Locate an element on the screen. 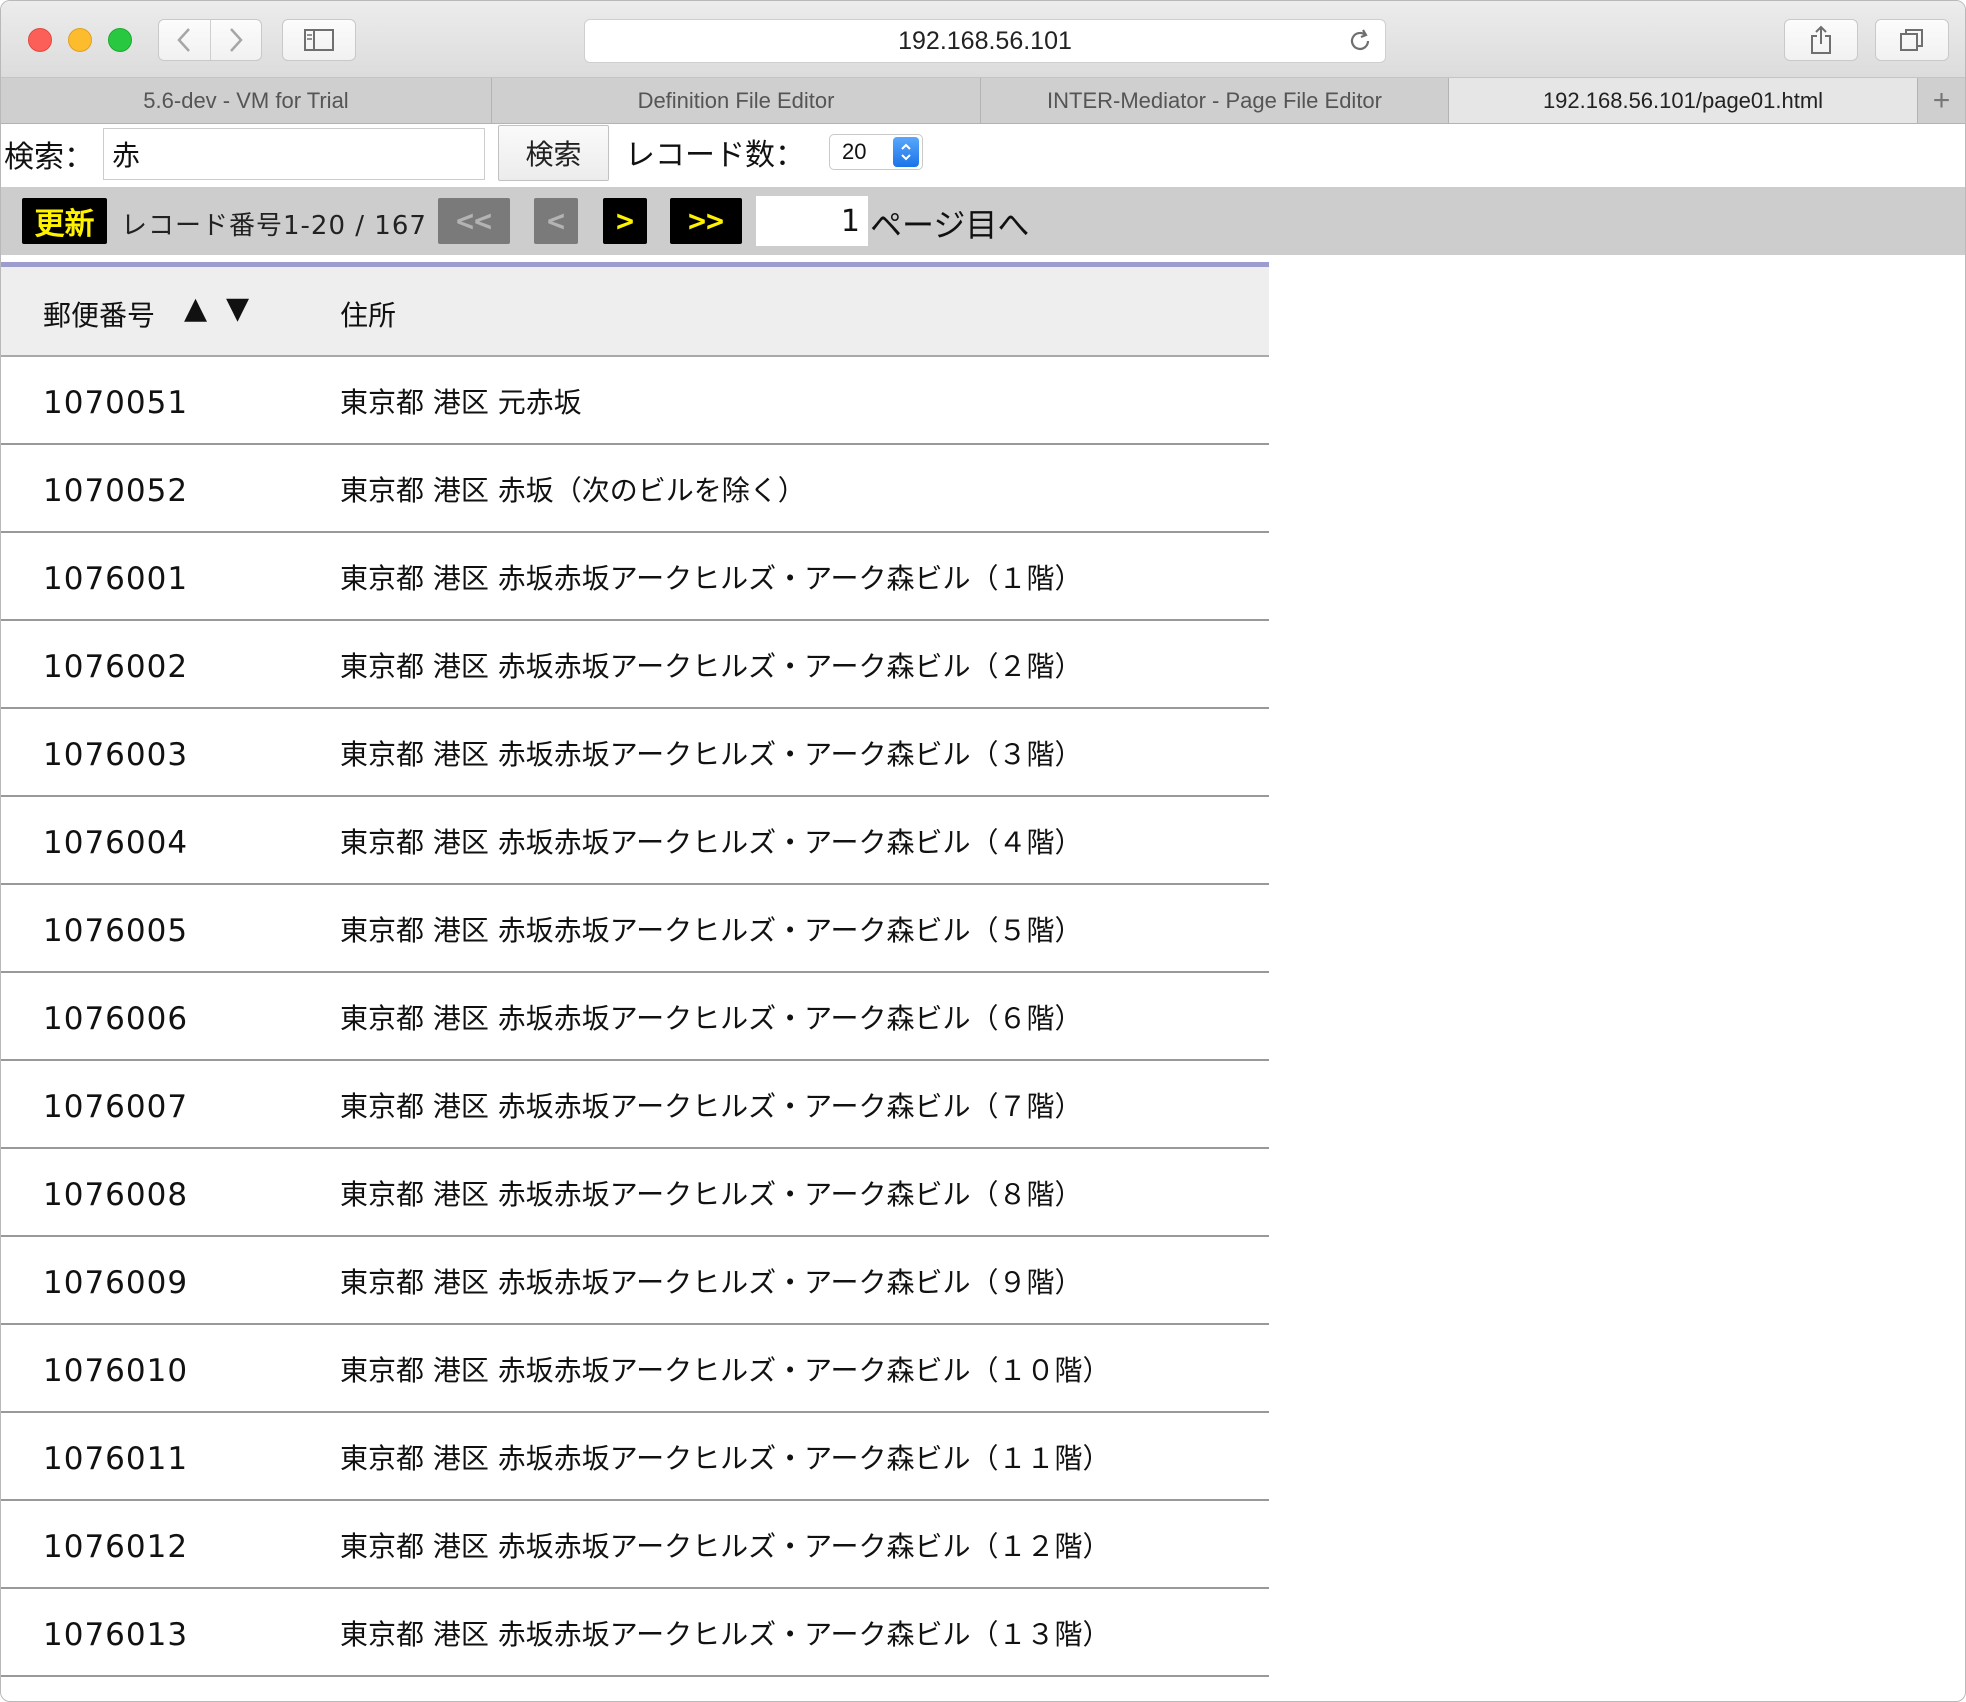 The height and width of the screenshot is (1702, 1966). address-cell: 東京都 港区 赤坂赤坂アークヒルズ・アーク森ビル（２階） is located at coordinates (711, 666).